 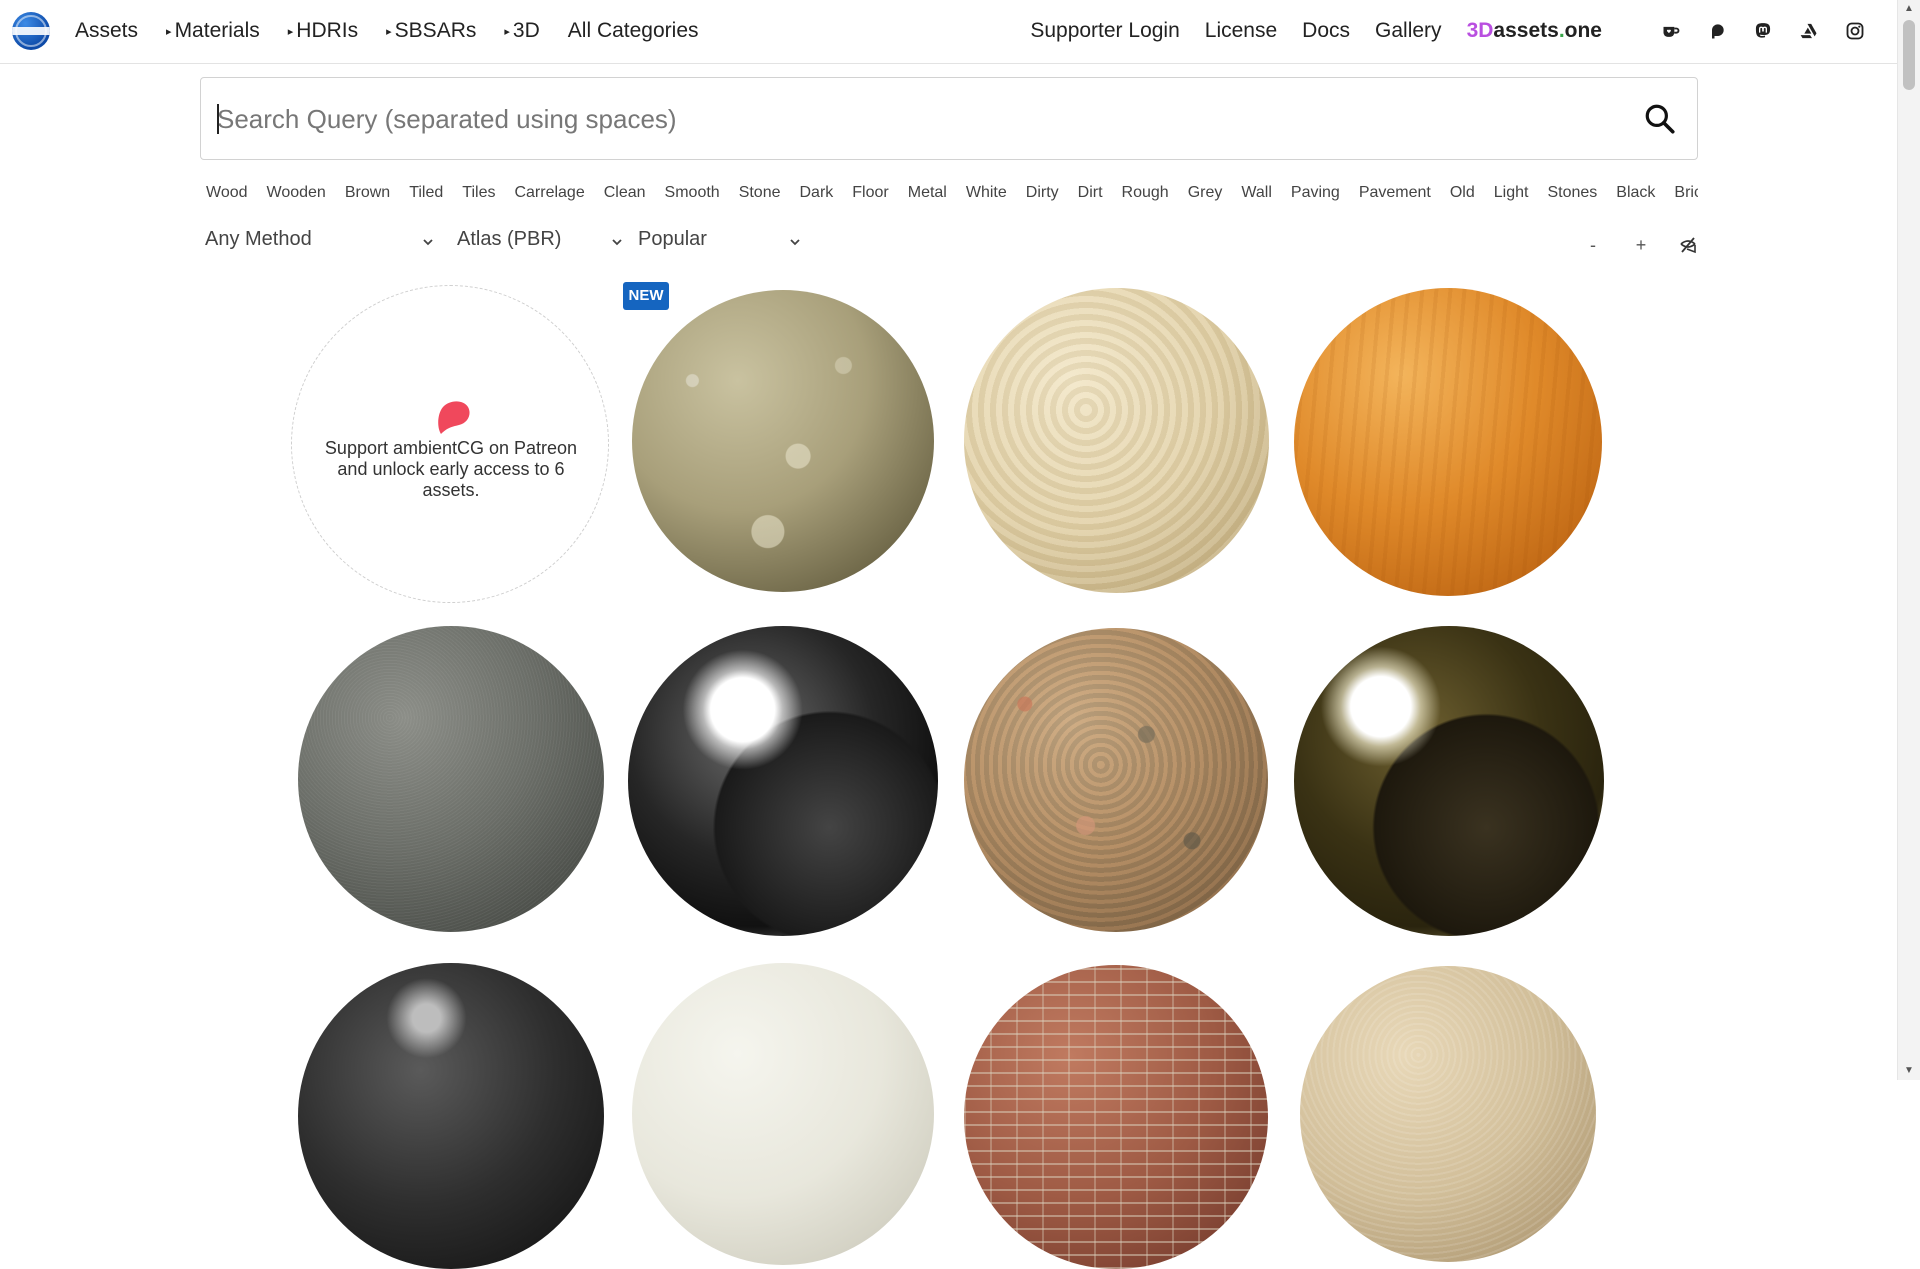 I want to click on nav-sbsars: ▸ SBSARs, so click(x=431, y=31).